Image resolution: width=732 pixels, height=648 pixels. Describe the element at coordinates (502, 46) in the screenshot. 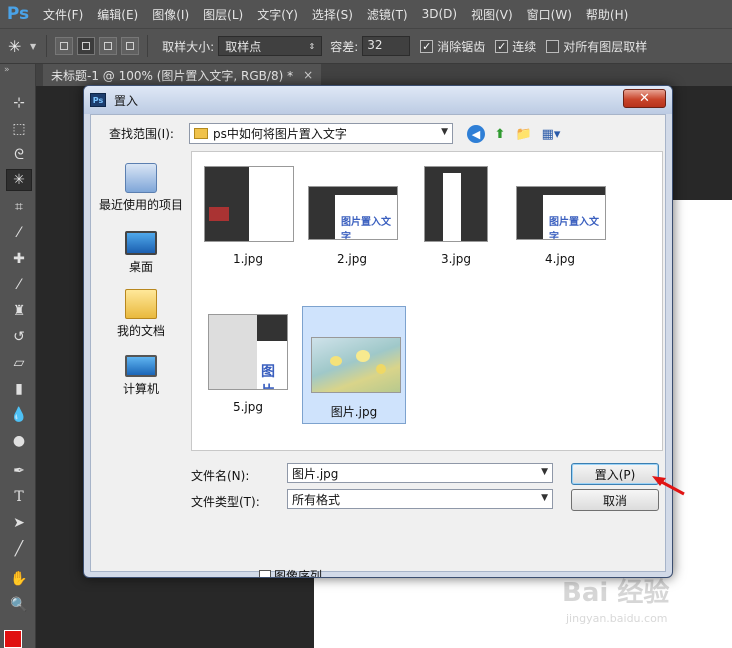

I see `contiguous-checkbox: ✓` at that location.